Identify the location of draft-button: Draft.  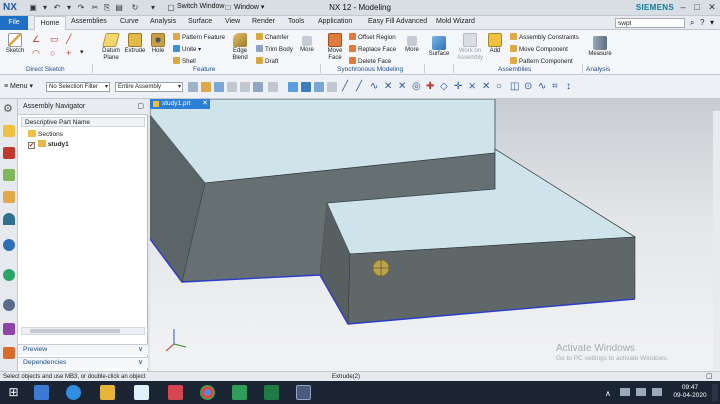
(267, 61).